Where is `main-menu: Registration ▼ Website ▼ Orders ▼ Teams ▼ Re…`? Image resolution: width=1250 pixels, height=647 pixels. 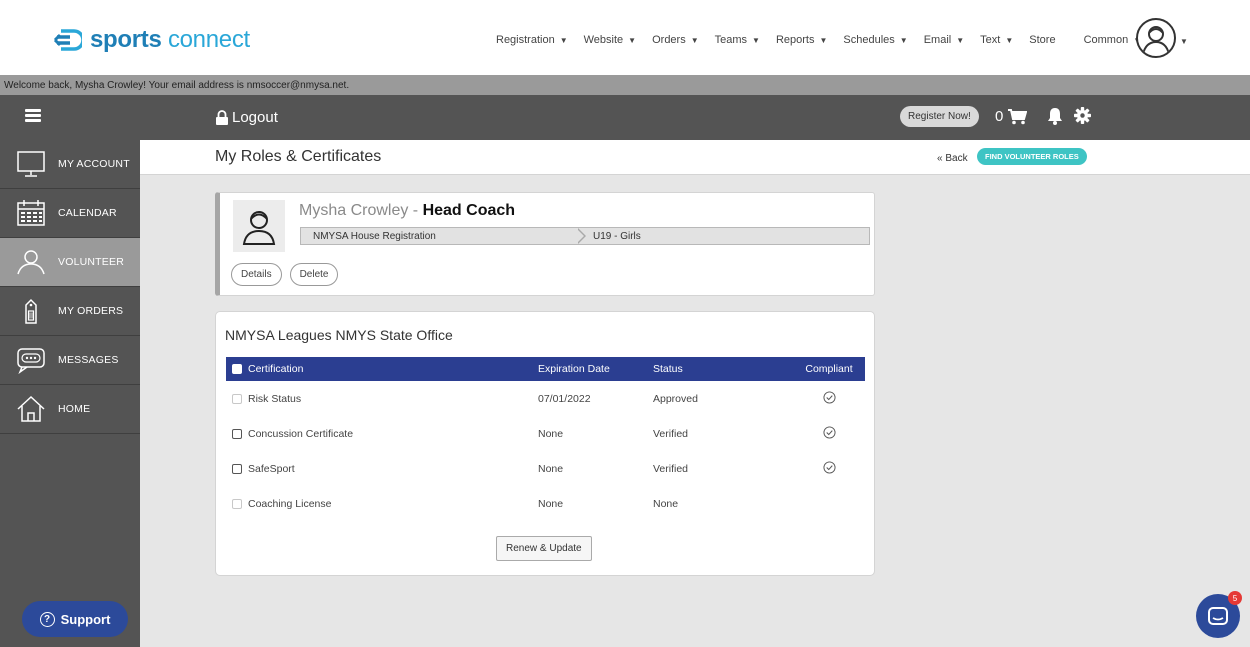 main-menu: Registration ▼ Website ▼ Orders ▼ Teams ▼ Re… is located at coordinates (826, 40).